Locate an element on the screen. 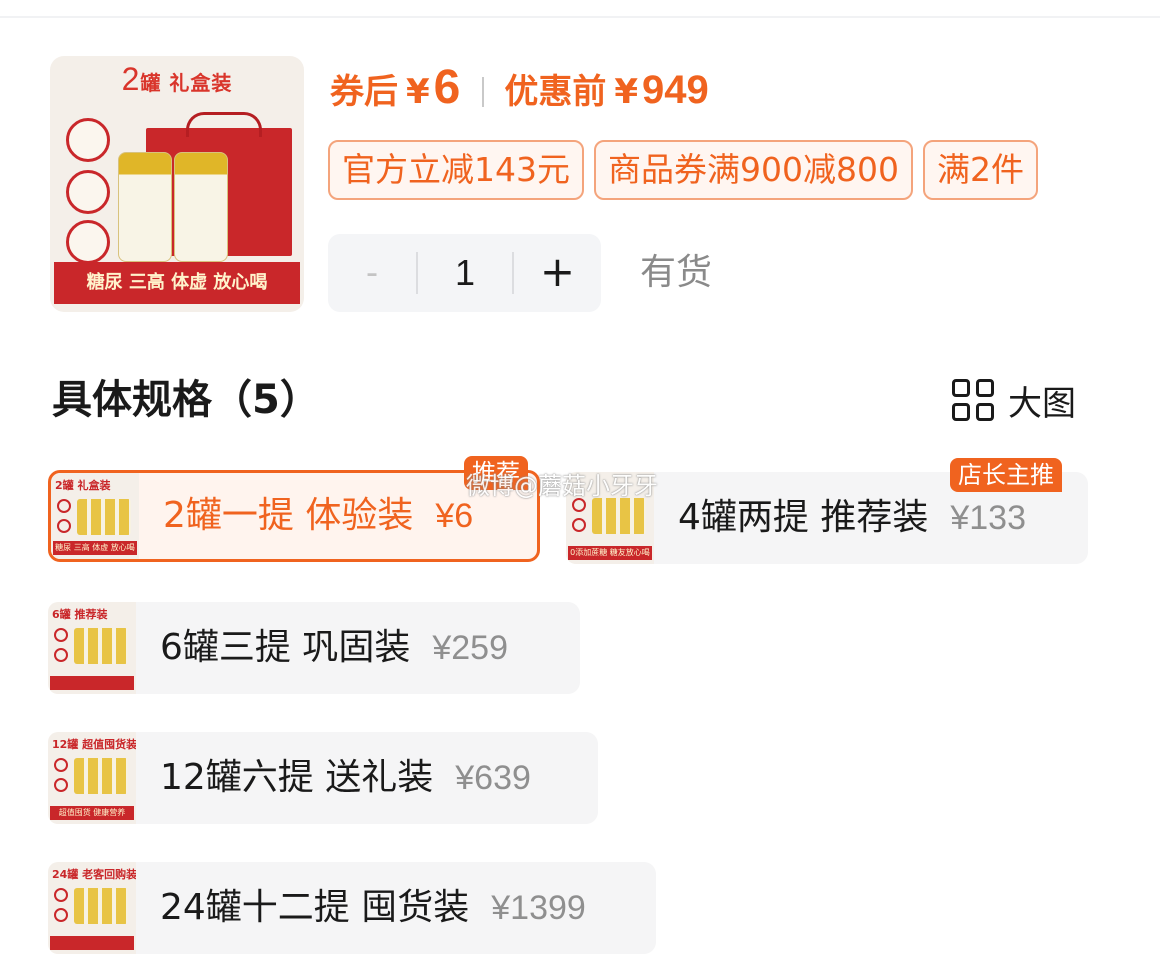 The height and width of the screenshot is (960, 1160). specs-section-title: 具体规格（5） is located at coordinates (186, 400).